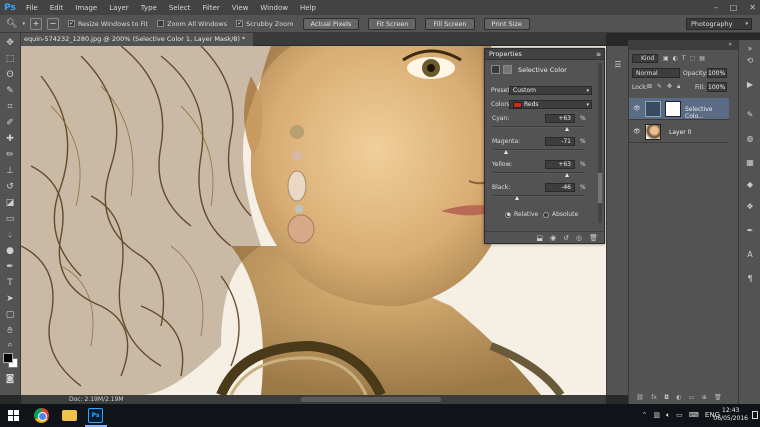 This screenshot has height=427, width=760. Describe the element at coordinates (600, 143) in the screenshot. I see `properties-scrollbar` at that location.